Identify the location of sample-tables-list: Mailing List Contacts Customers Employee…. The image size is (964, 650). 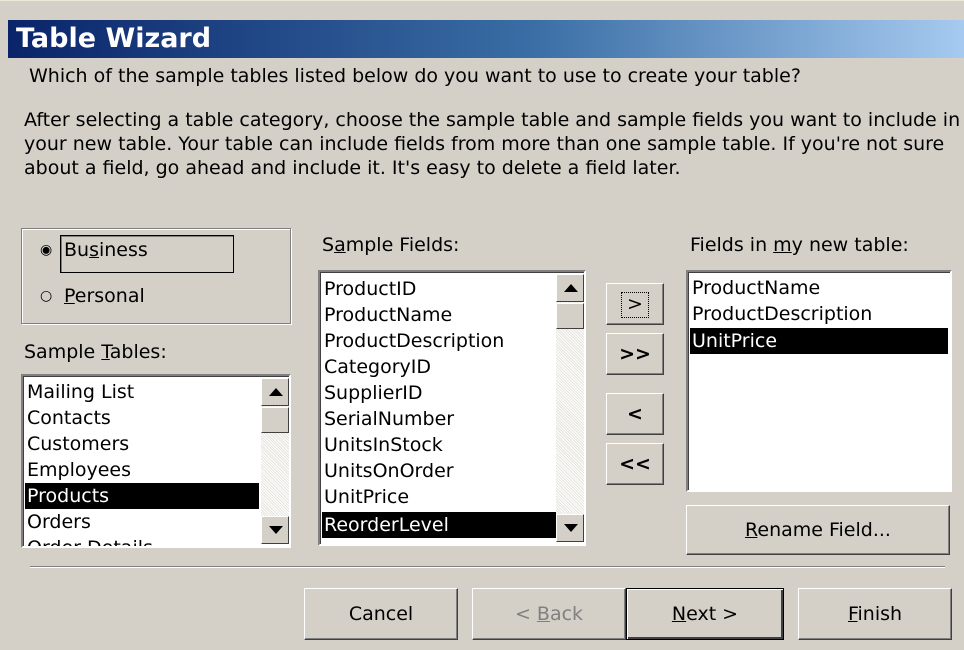
(156, 461).